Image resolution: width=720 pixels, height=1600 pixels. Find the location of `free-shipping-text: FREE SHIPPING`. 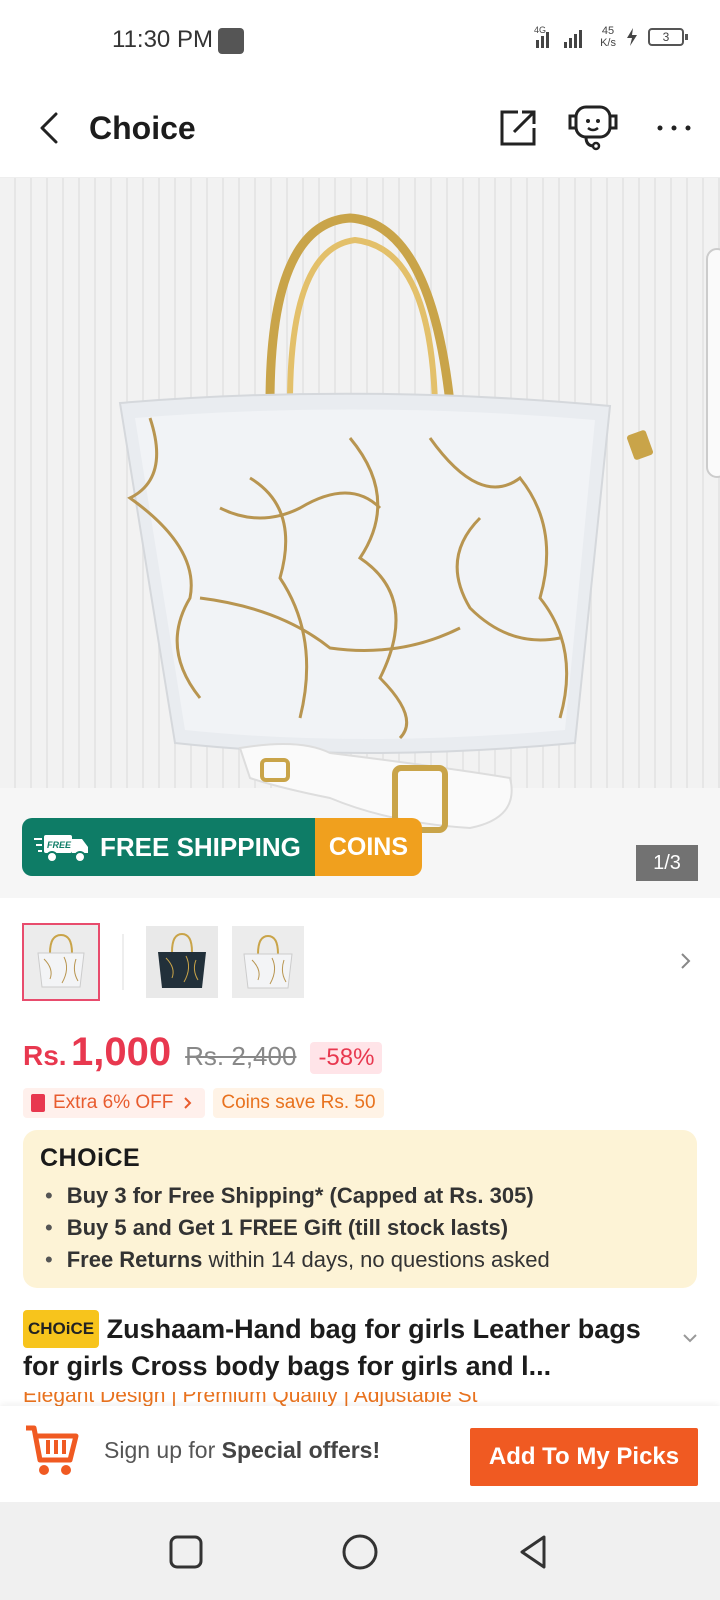

free-shipping-text: FREE SHIPPING is located at coordinates (200, 846).